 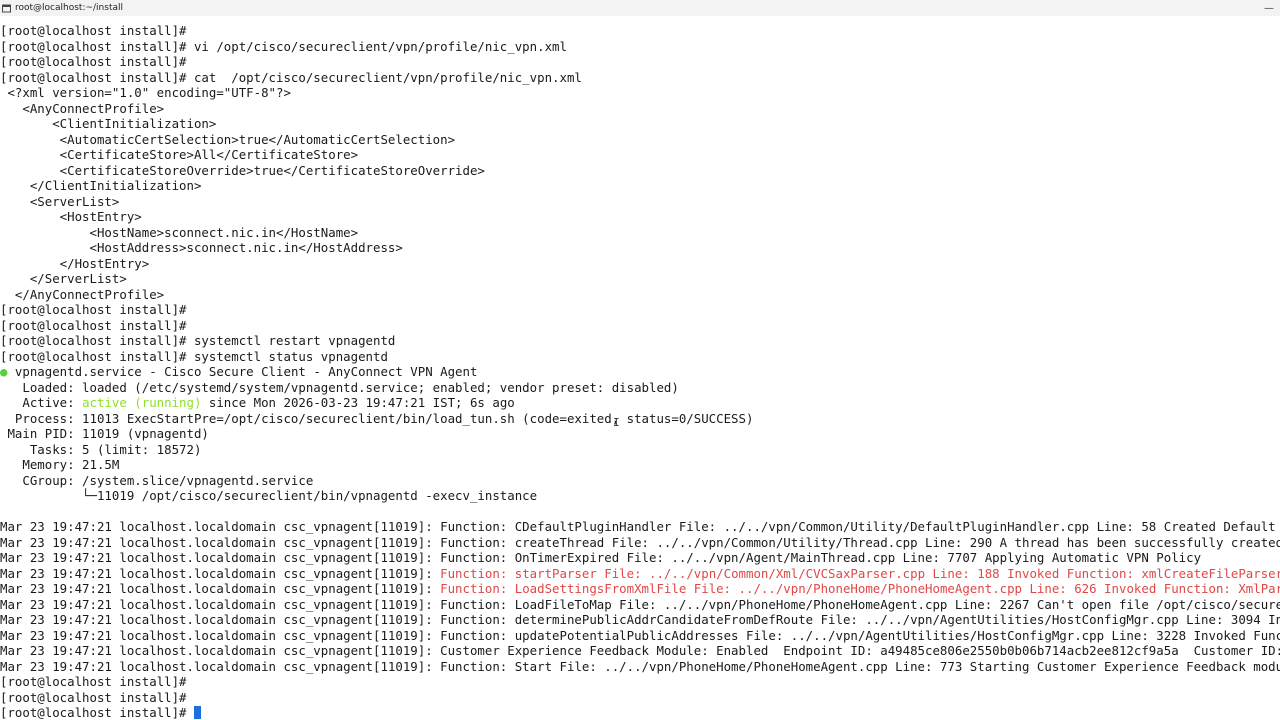 I want to click on line-text: Main PID: 11019 (vpnagentd), so click(x=104, y=433).